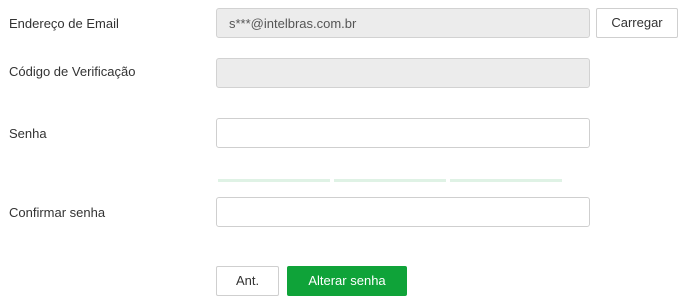  What do you see at coordinates (247, 281) in the screenshot?
I see `back-button: Ant.` at bounding box center [247, 281].